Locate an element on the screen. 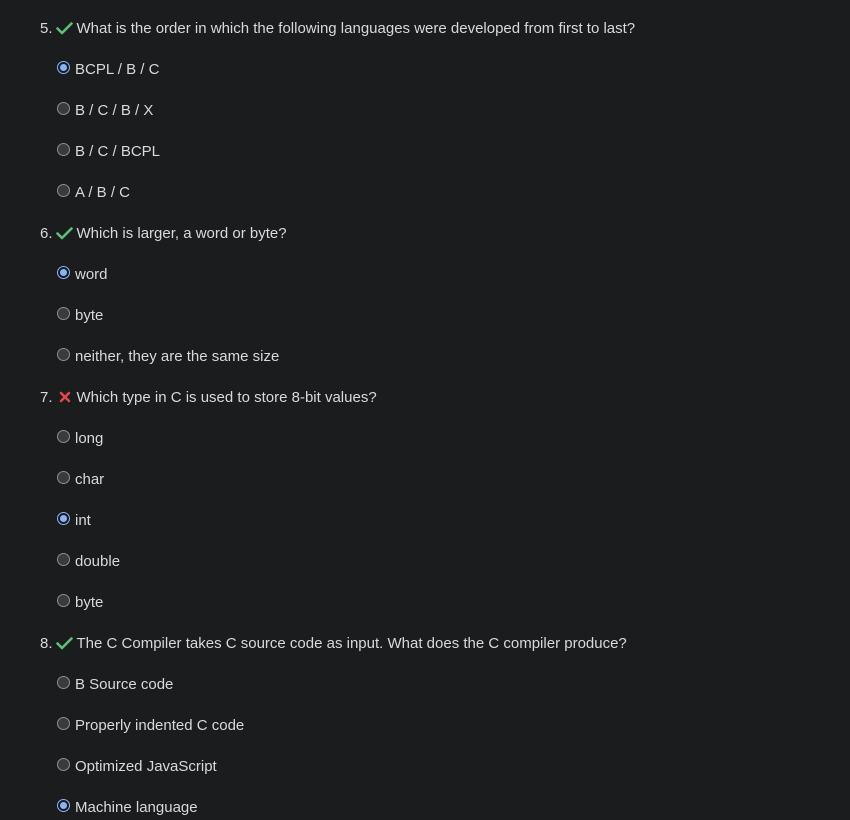  option-label: long is located at coordinates (89, 438).